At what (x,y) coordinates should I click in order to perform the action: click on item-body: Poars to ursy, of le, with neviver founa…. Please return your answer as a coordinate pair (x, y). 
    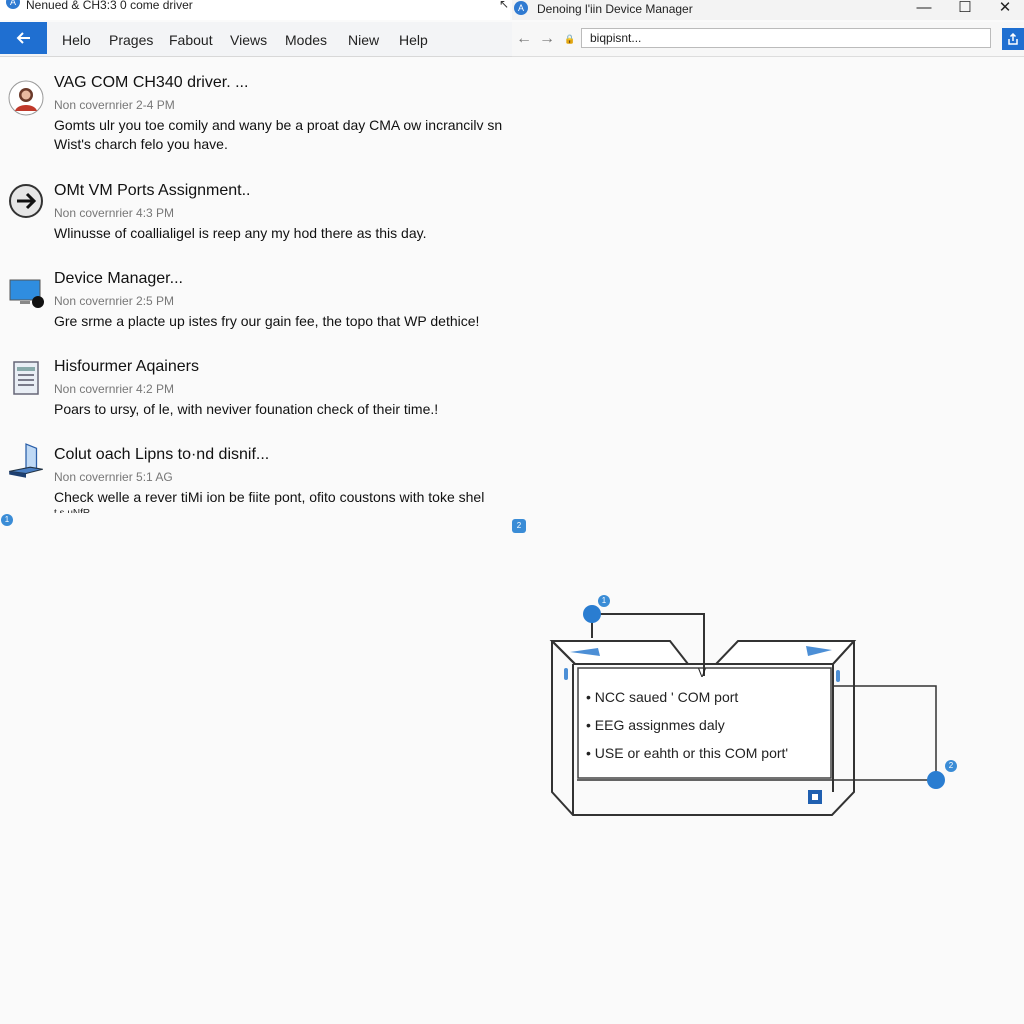
    Looking at the image, I should click on (246, 409).